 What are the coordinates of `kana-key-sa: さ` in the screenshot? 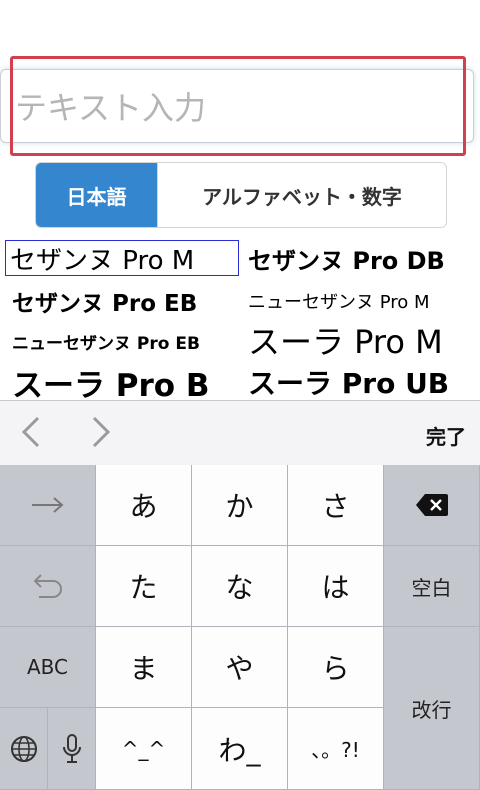 It's located at (336, 505).